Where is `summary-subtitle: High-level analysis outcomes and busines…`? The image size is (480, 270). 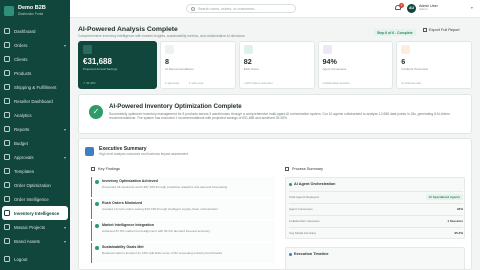
summary-subtitle: High-level analysis outcomes and busines… is located at coordinates (144, 154).